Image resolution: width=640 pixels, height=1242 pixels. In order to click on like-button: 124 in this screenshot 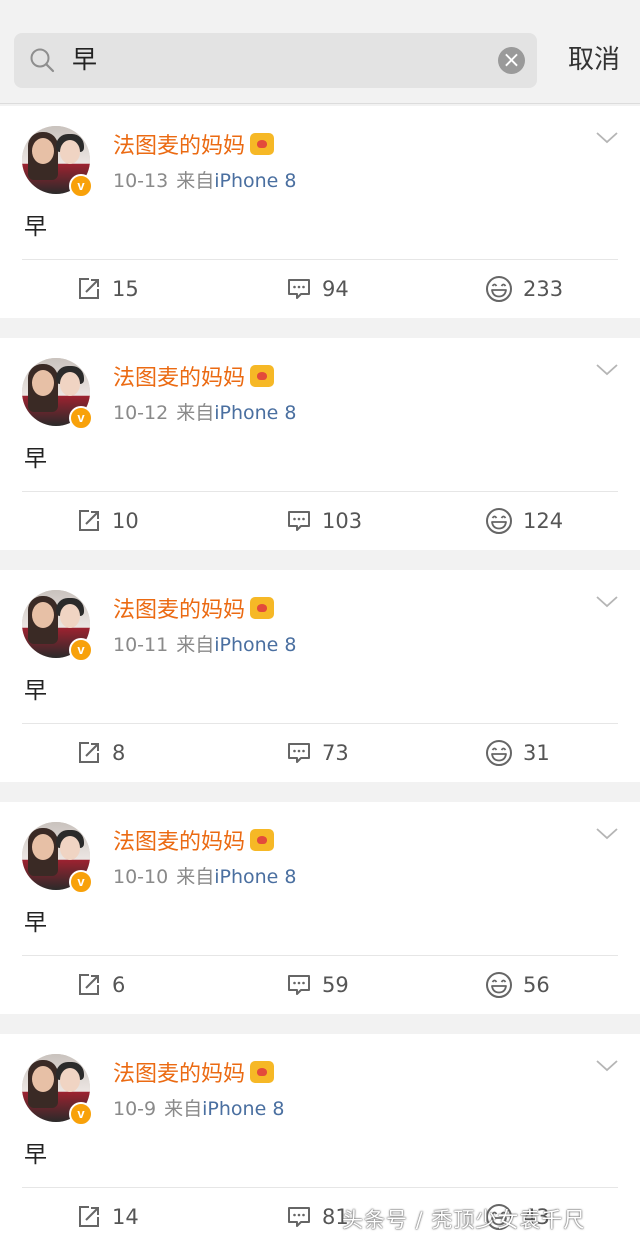, I will do `click(524, 521)`.